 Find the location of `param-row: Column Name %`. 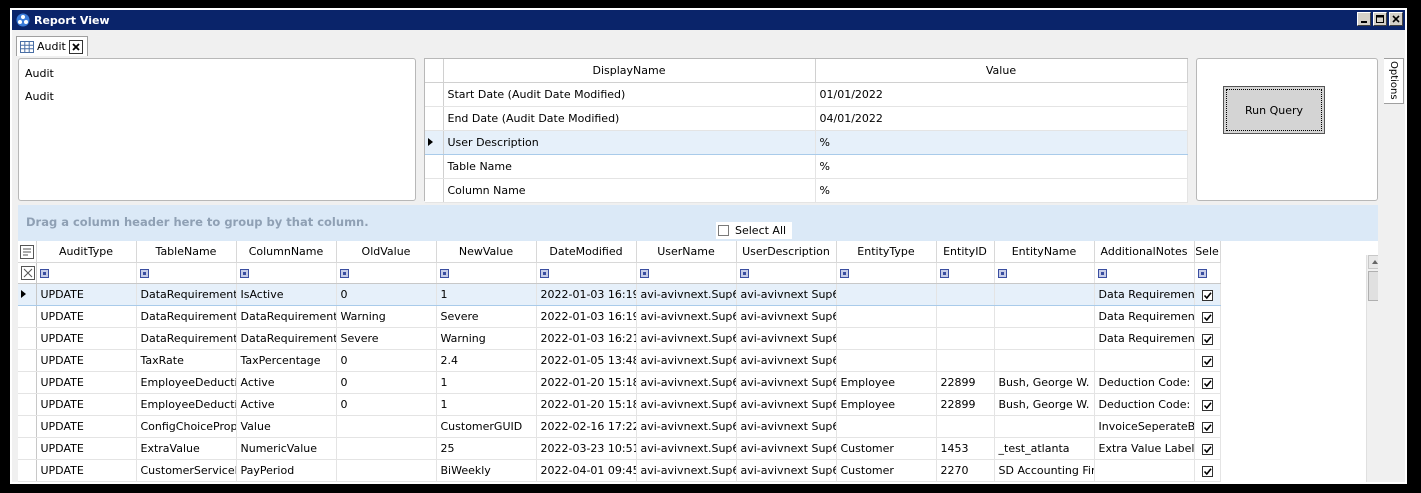

param-row: Column Name % is located at coordinates (806, 190).